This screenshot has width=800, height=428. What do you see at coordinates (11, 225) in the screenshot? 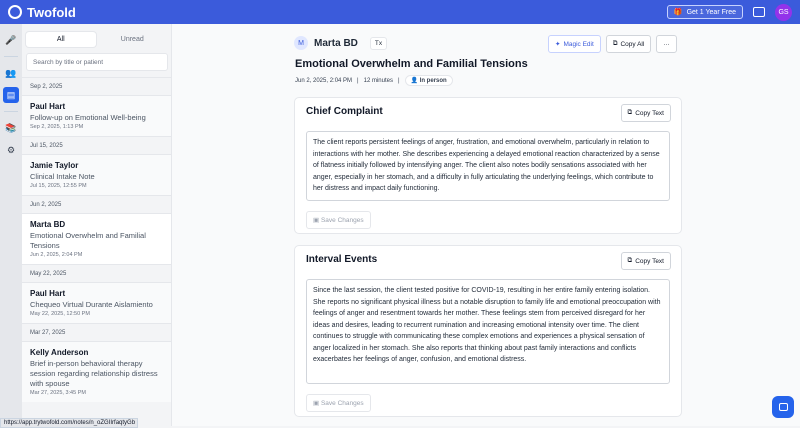
I see `icon-rail: 🎤 👥 ▤ 📚 ⚙` at bounding box center [11, 225].